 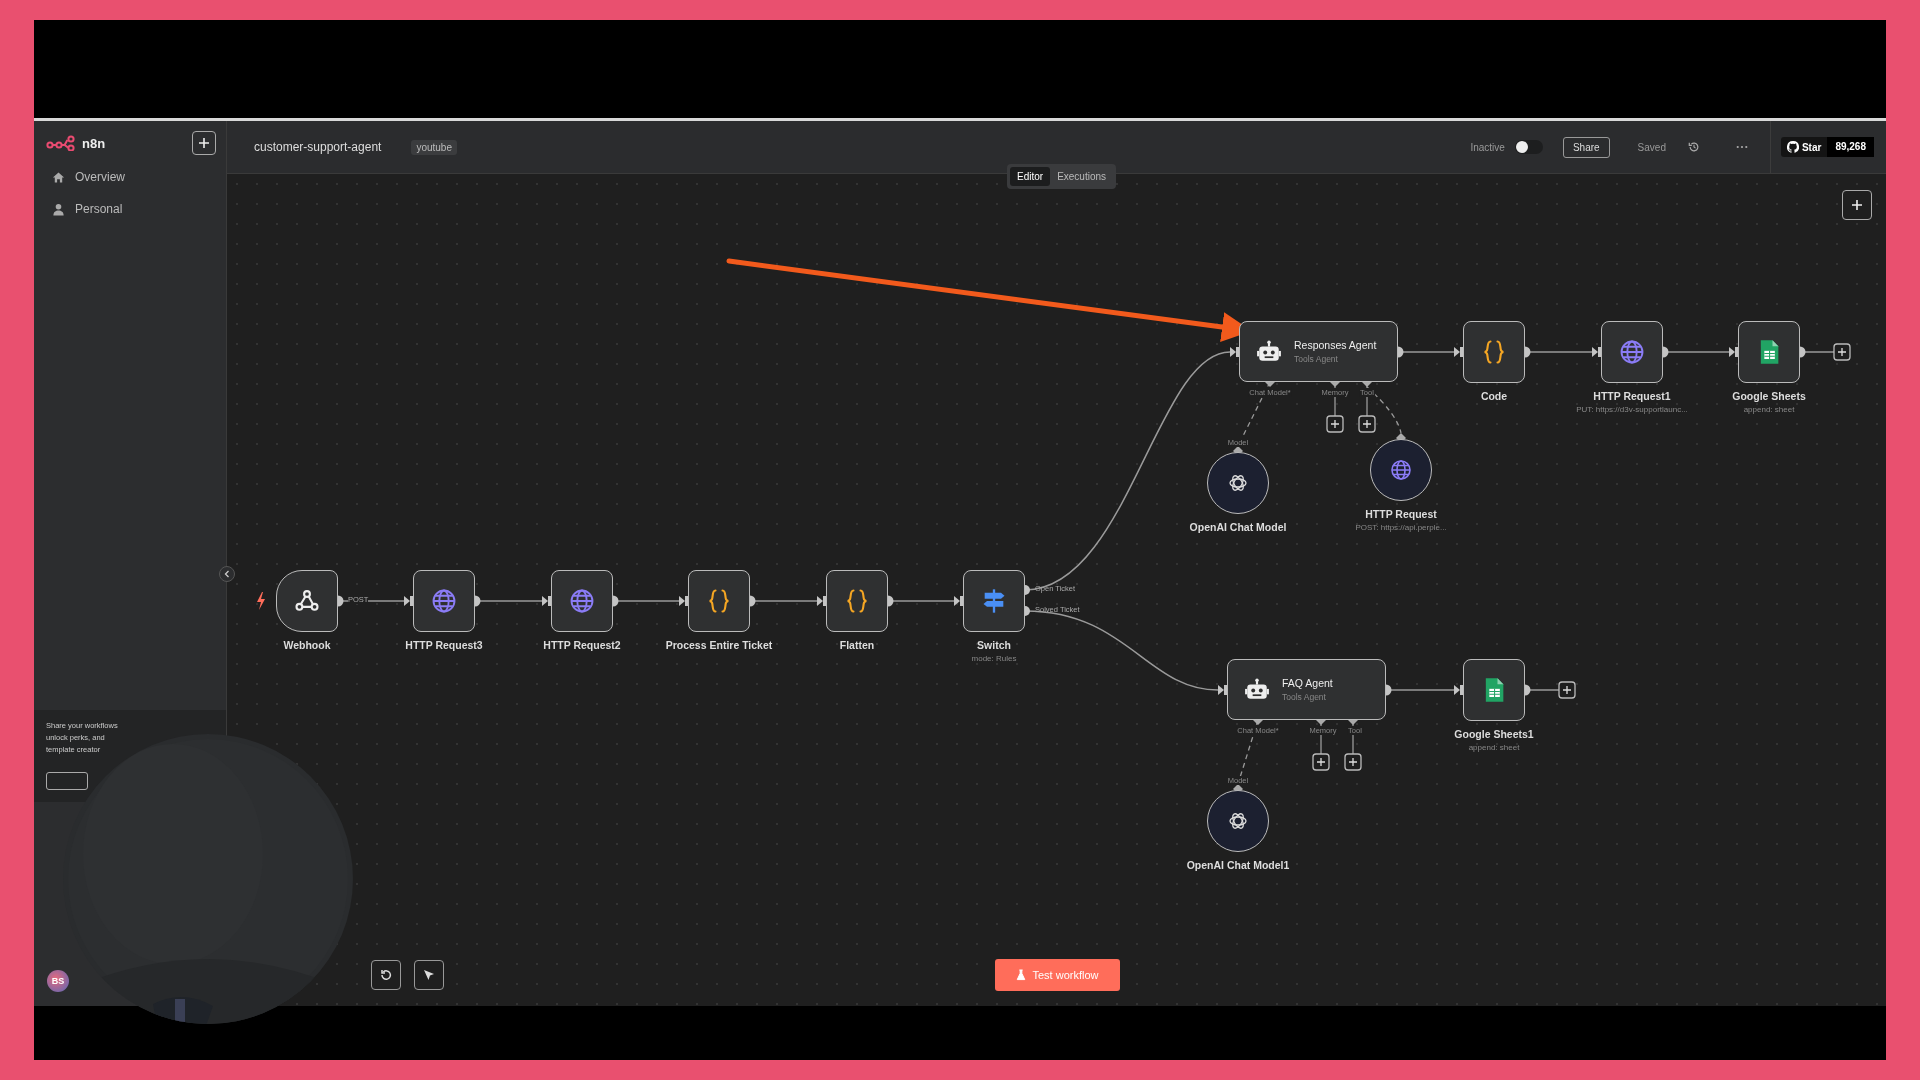 I want to click on sidebar-item: Personal, so click(x=130, y=209).